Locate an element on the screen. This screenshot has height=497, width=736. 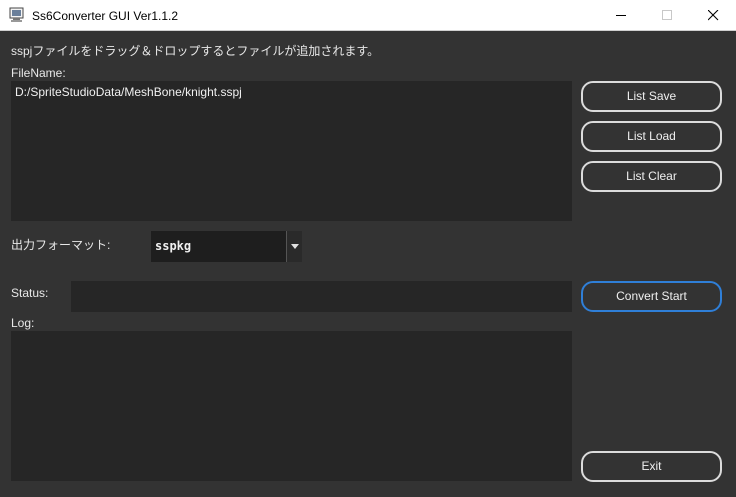
window-title: Ss6Converter GUI Ver1.1.2 is located at coordinates (105, 16).